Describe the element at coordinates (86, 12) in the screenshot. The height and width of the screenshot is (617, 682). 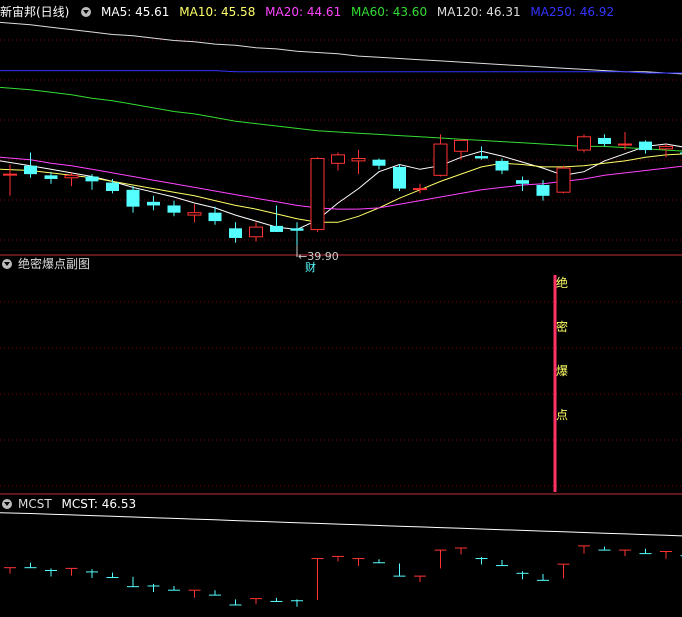
I see `settings-toggle-icon` at that location.